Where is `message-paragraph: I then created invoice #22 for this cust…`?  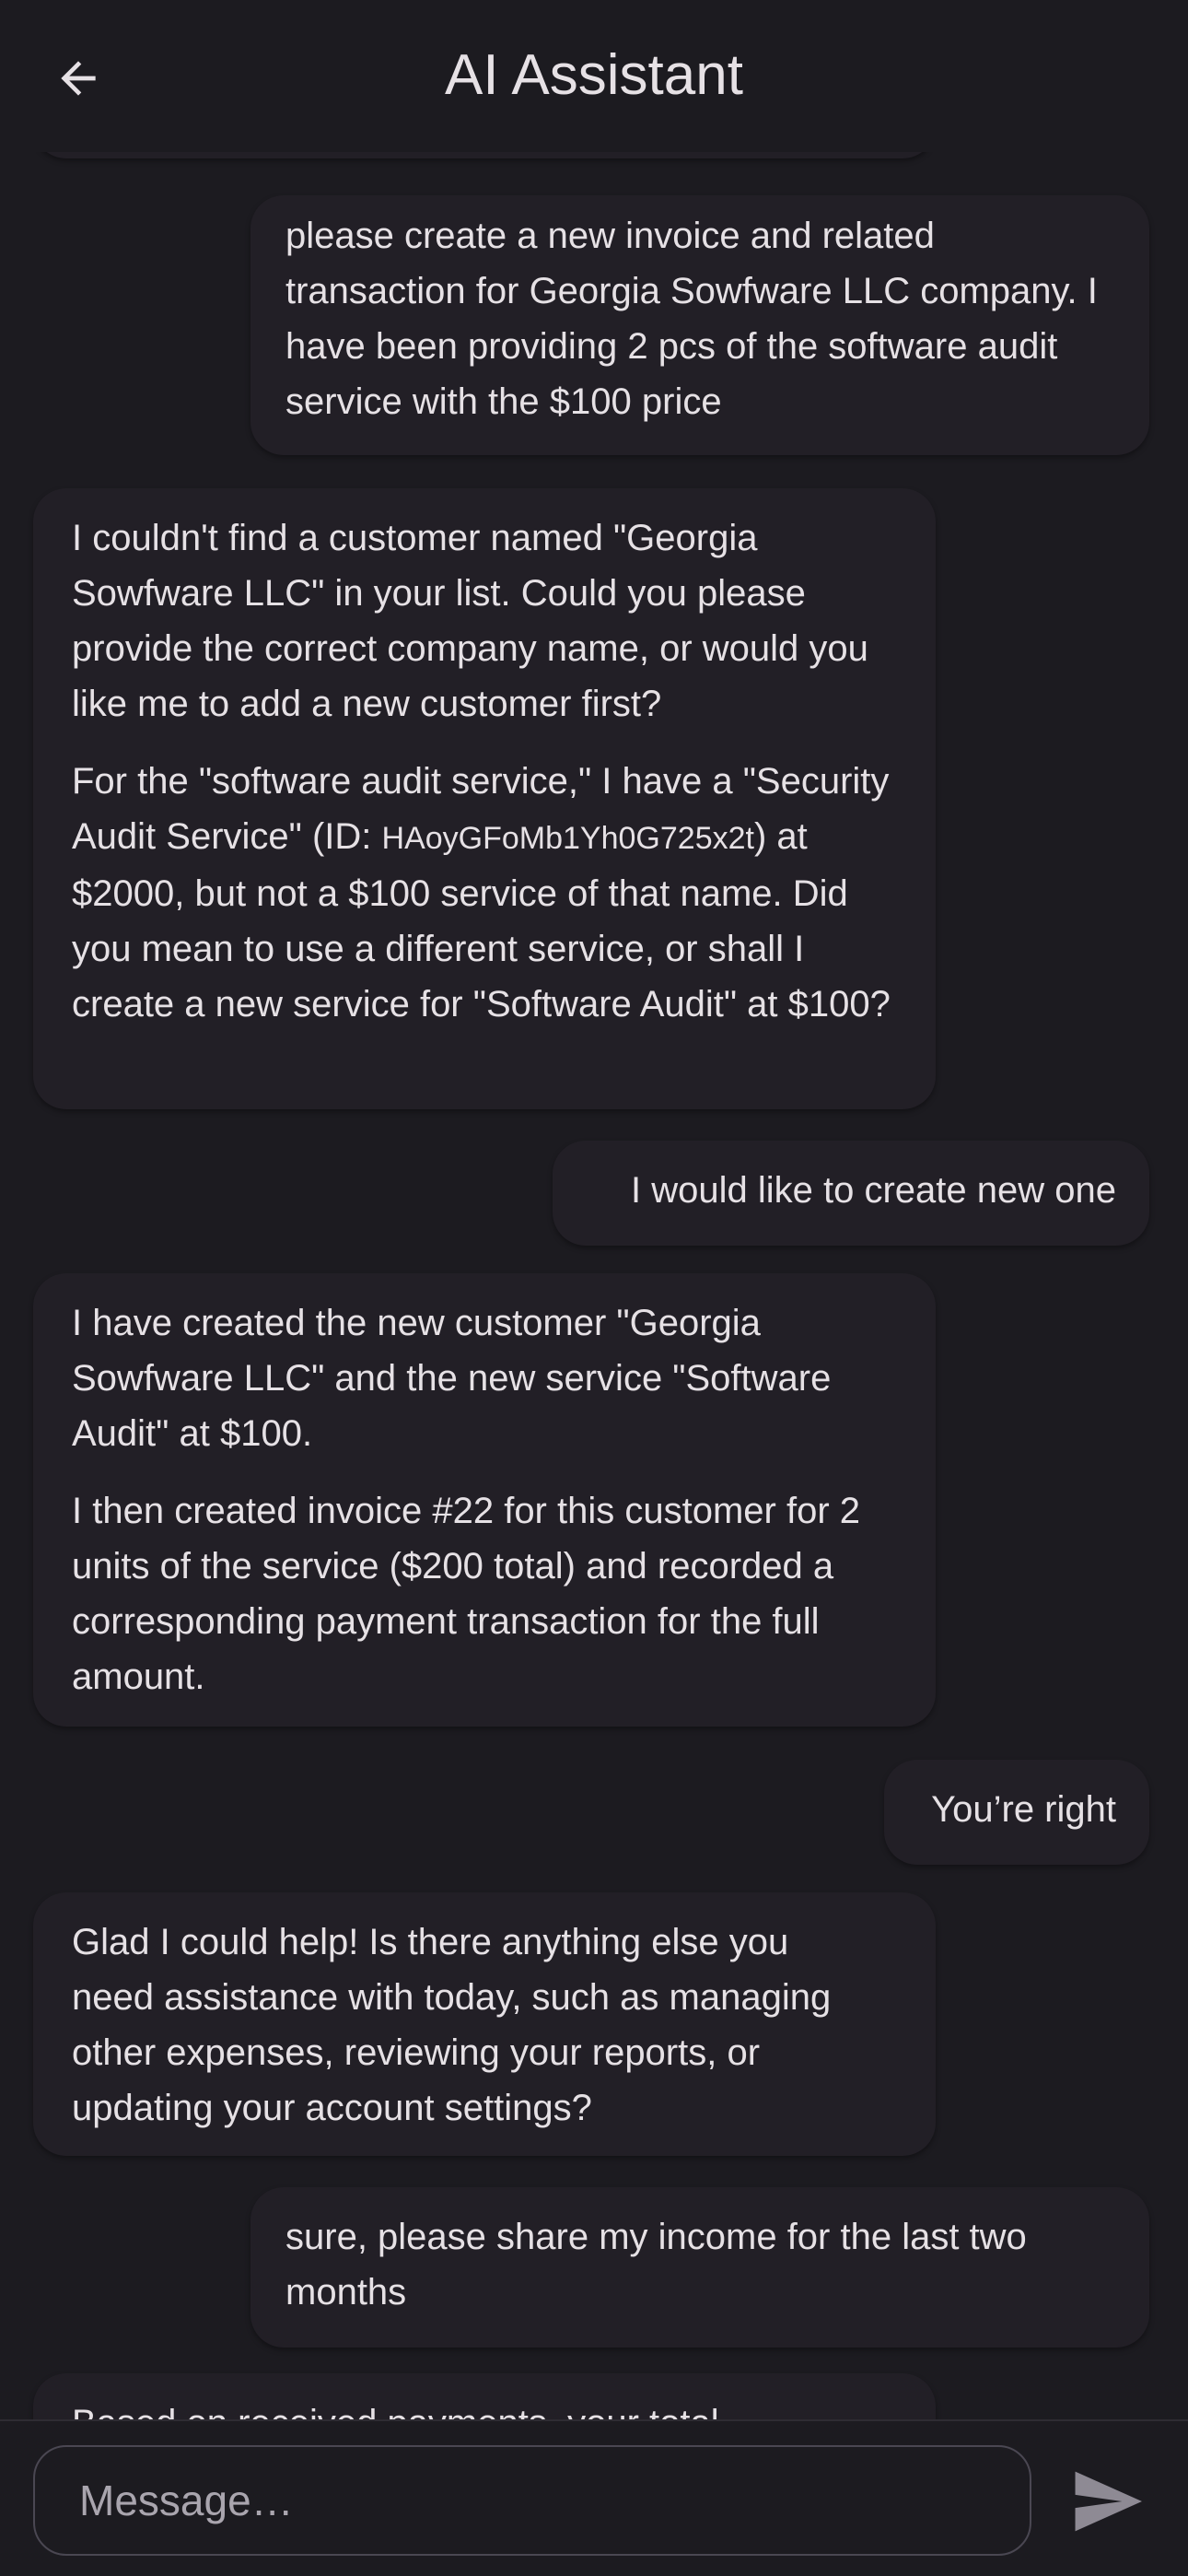
message-paragraph: I then created invoice #22 for this cust… is located at coordinates (466, 1594).